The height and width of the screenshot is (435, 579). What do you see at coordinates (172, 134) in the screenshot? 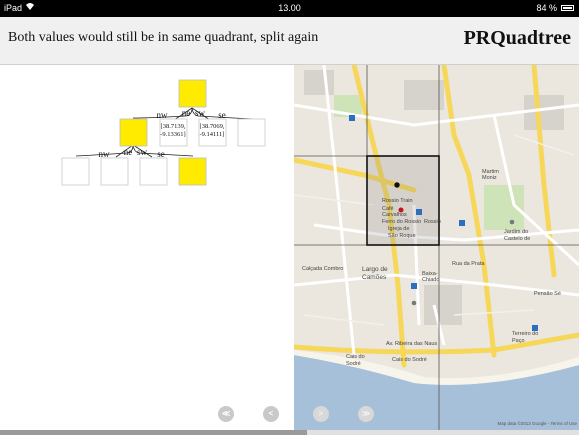
I see `node-ne-value-line2: -9.13361]` at bounding box center [172, 134].